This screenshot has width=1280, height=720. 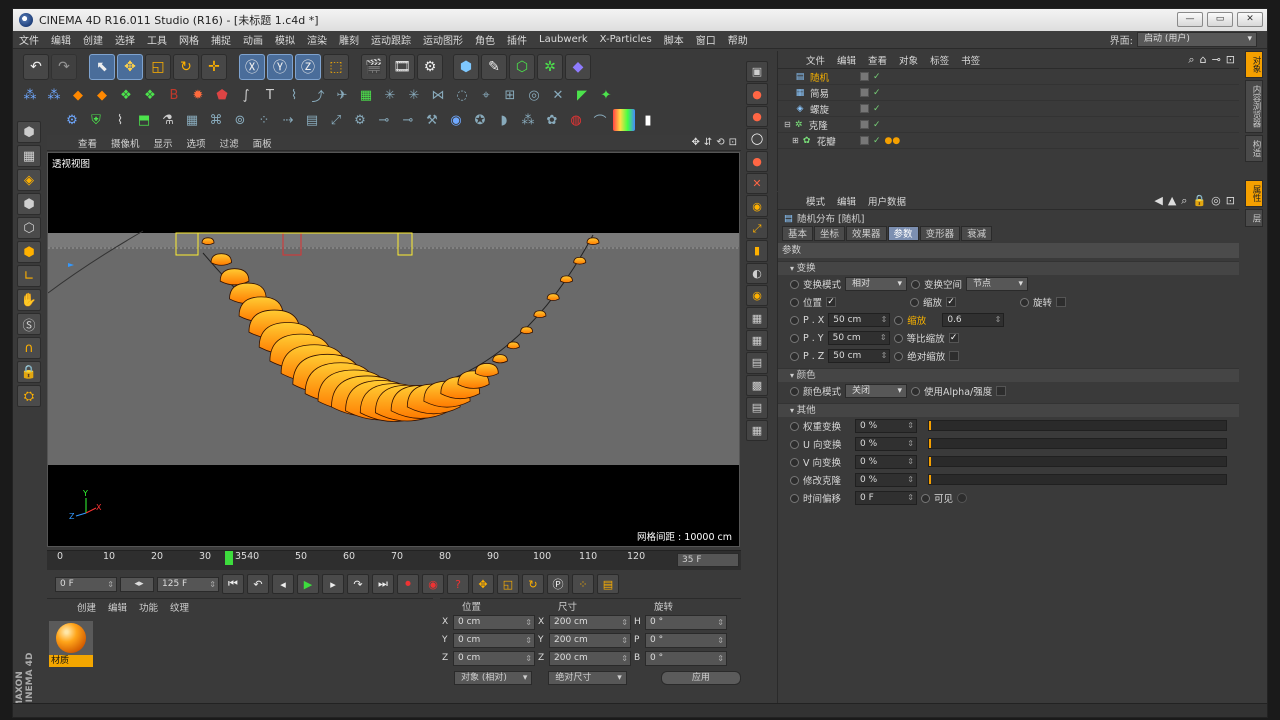 I want to click on rot-p-field: 0 °, so click(x=686, y=640).